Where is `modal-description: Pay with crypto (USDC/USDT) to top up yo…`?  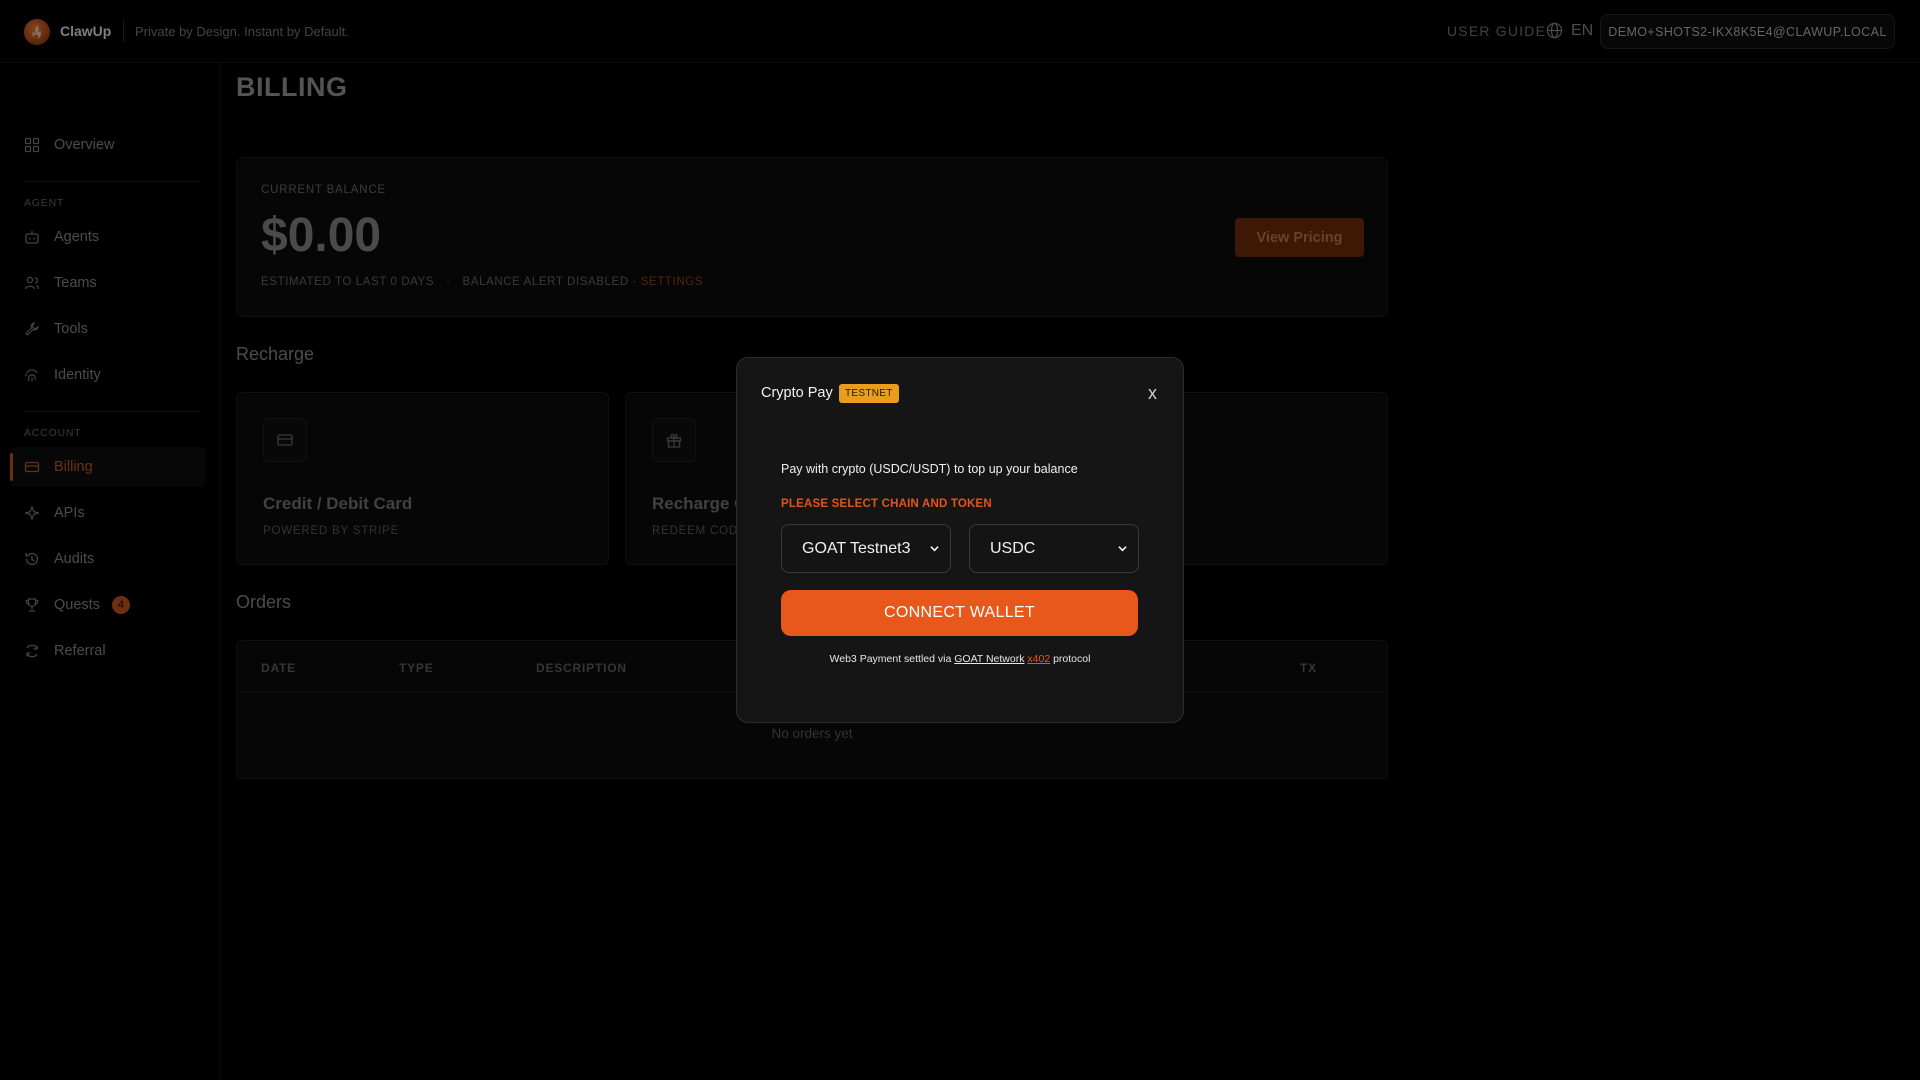
modal-description: Pay with crypto (USDC/USDT) to top up yo… is located at coordinates (929, 469).